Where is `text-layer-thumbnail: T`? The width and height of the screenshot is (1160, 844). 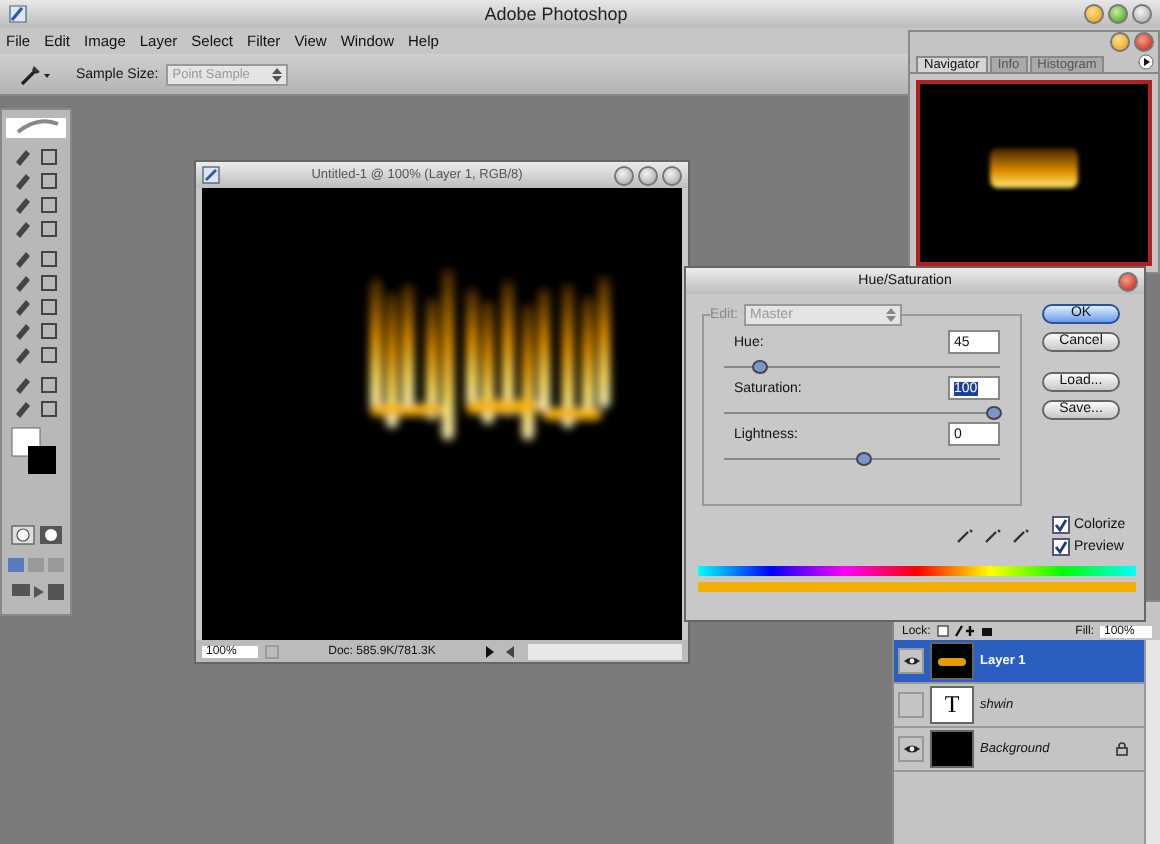 text-layer-thumbnail: T is located at coordinates (952, 705).